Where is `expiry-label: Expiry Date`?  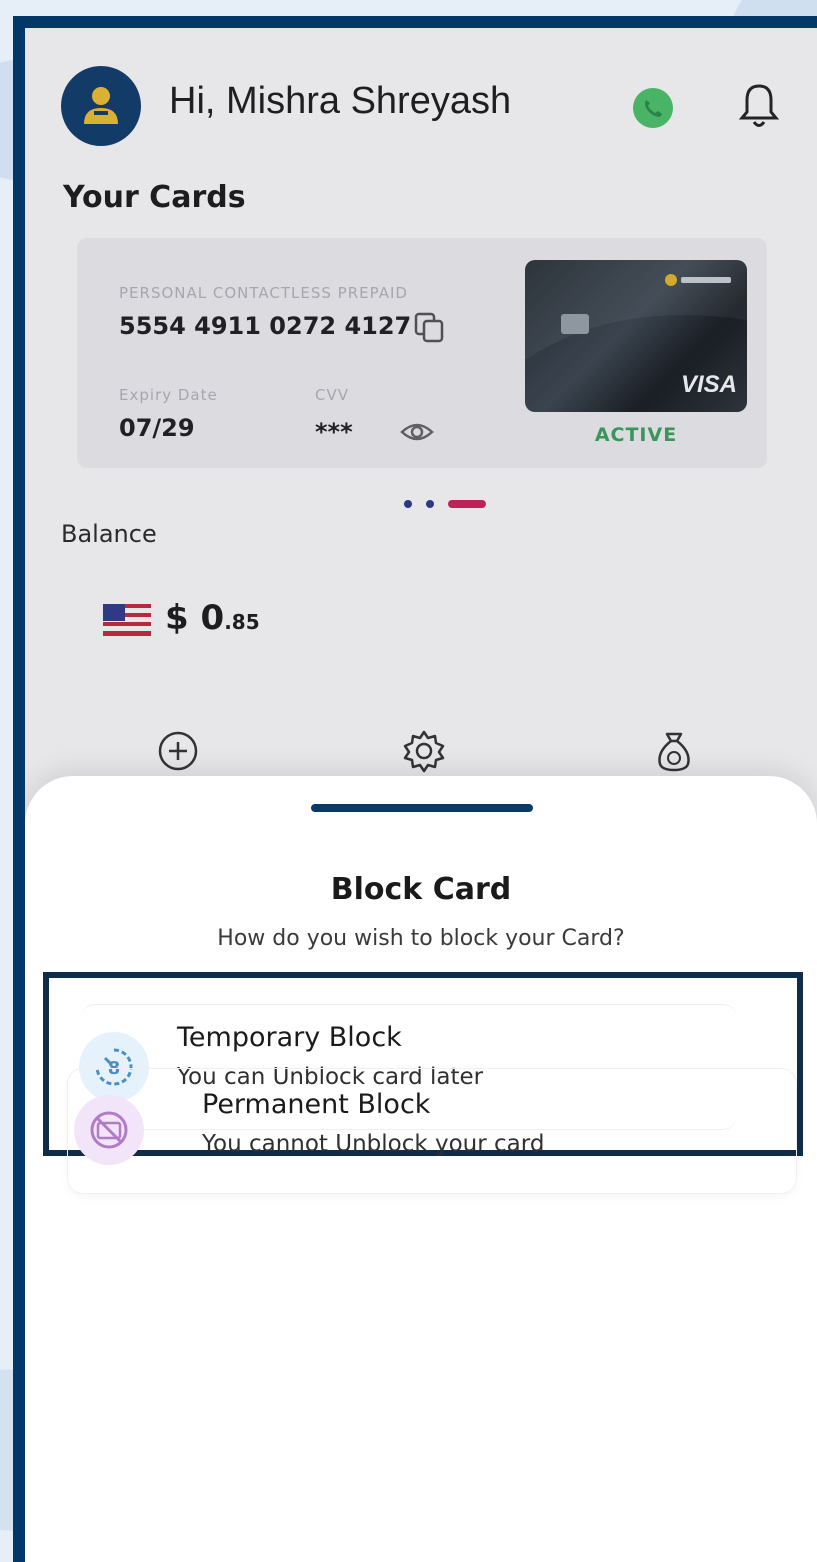
expiry-label: Expiry Date is located at coordinates (168, 395).